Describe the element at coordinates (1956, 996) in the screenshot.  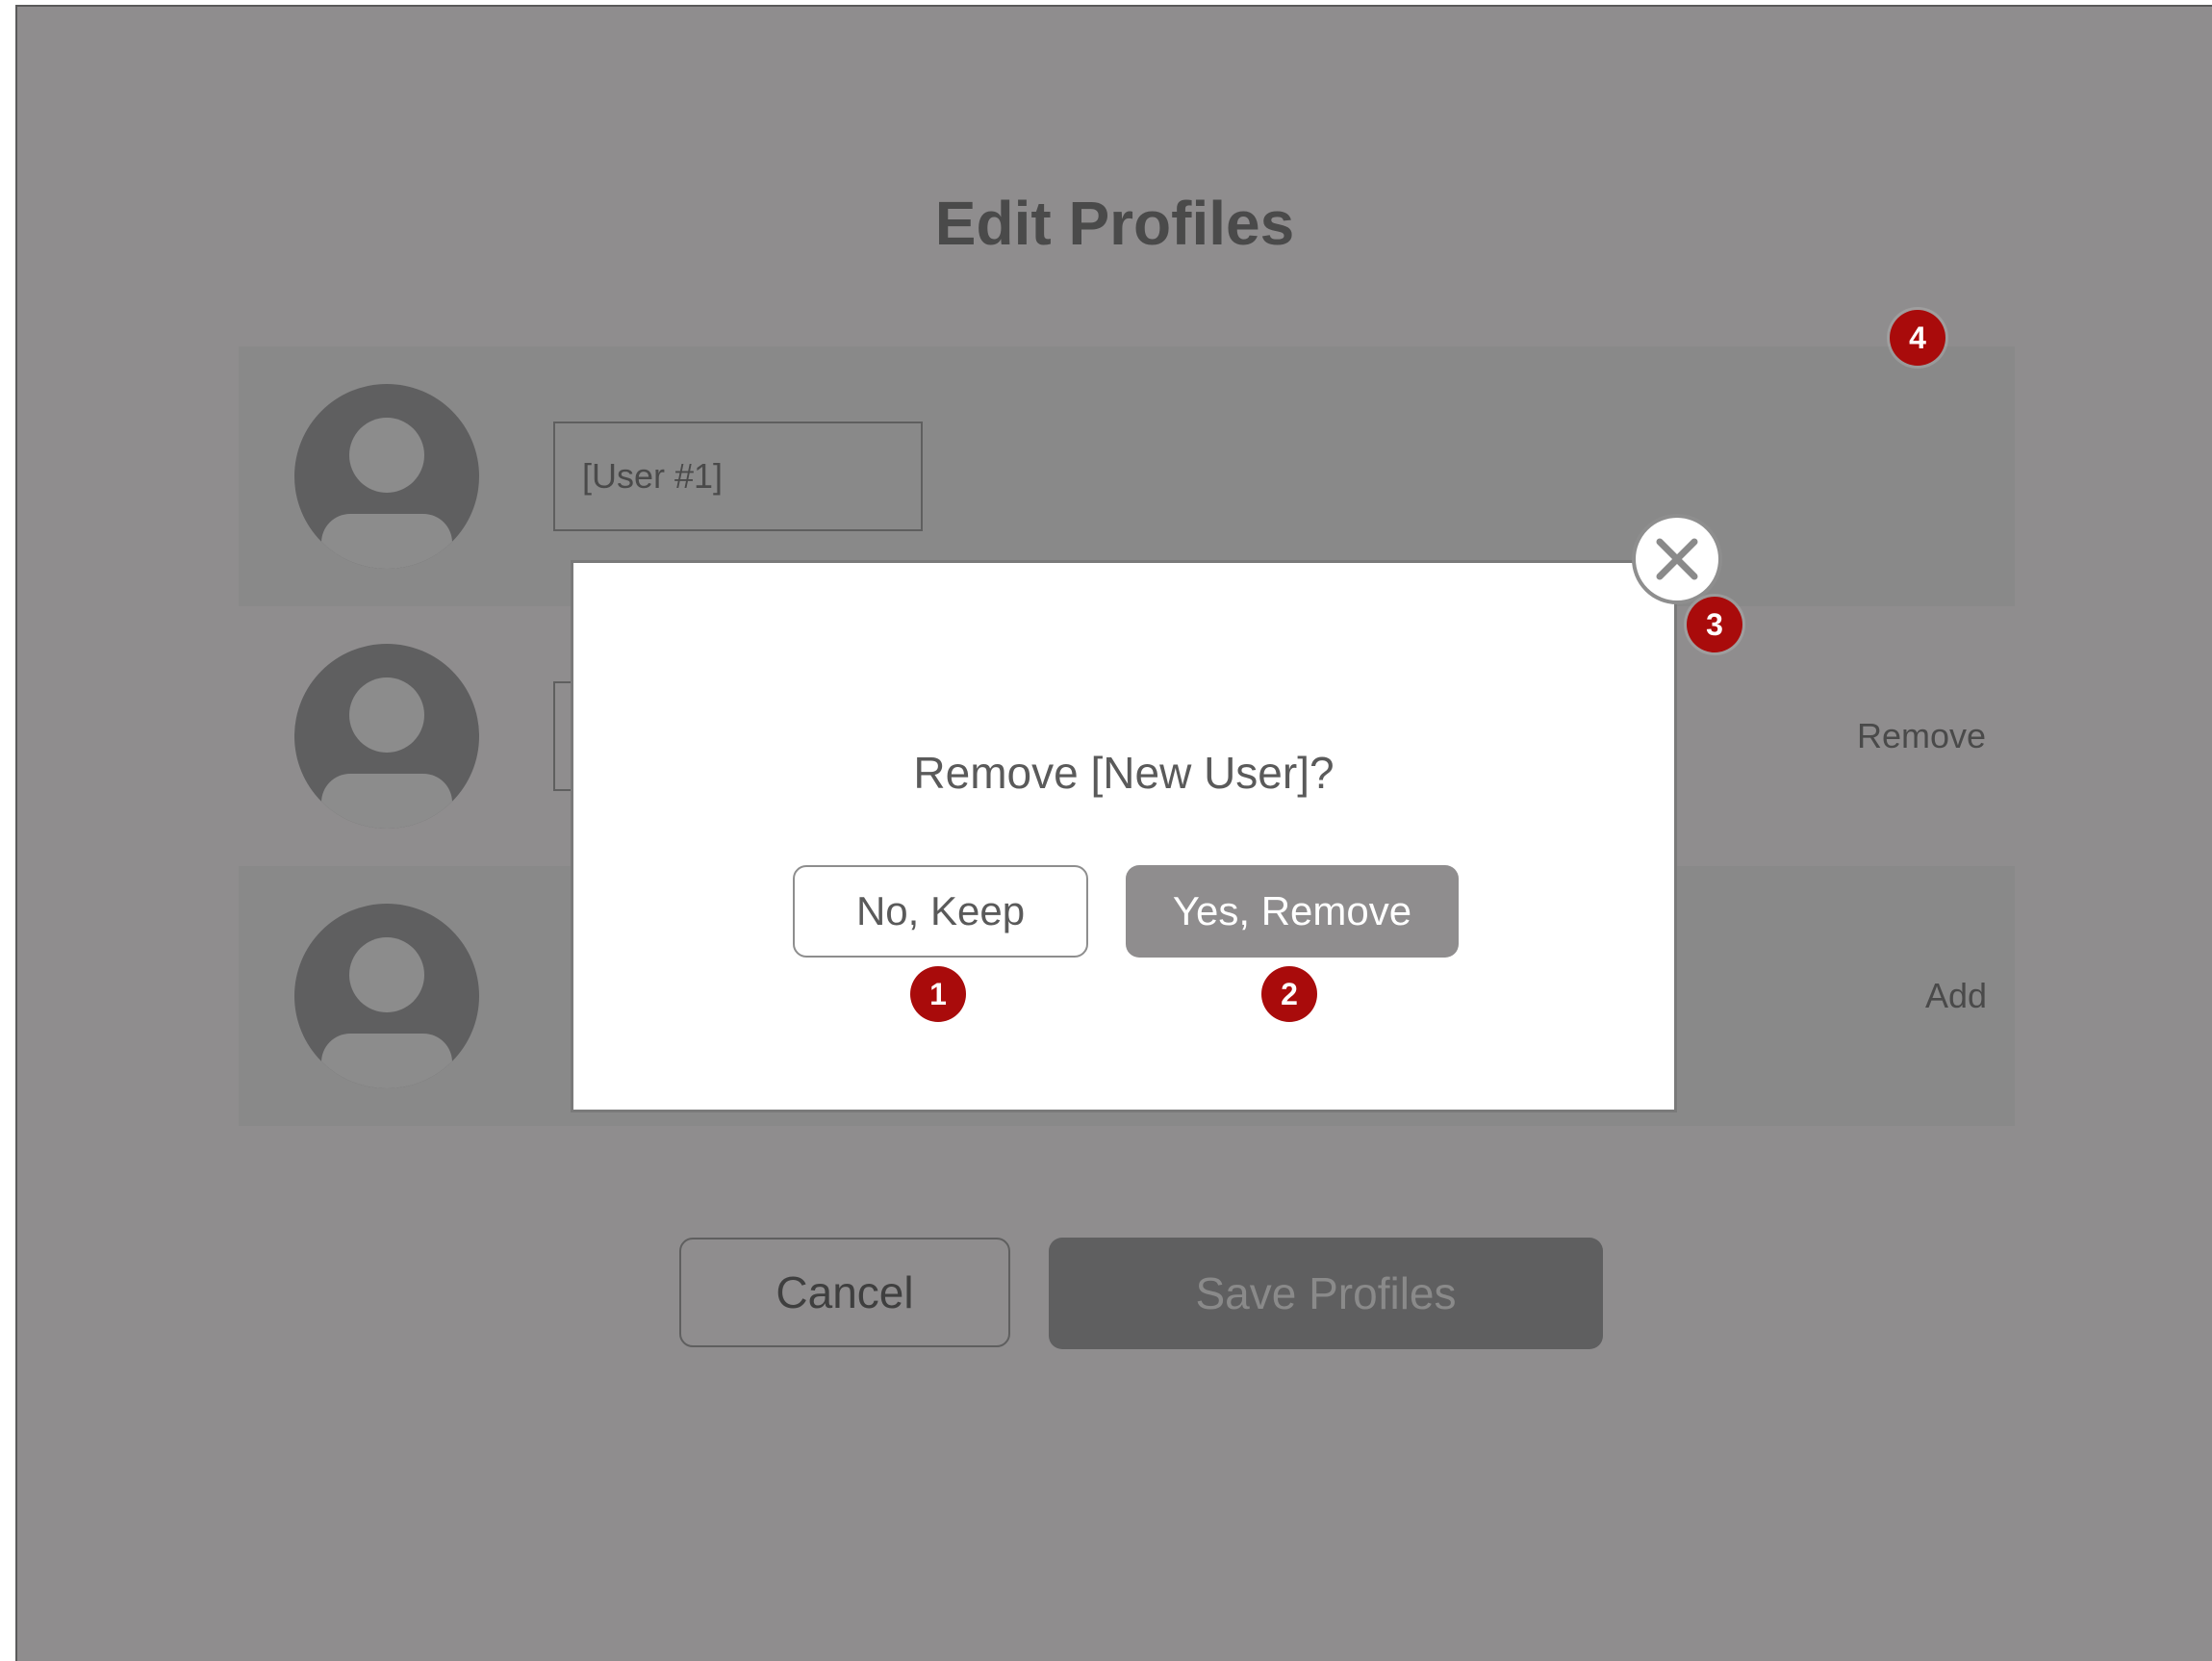
I see `add-profile-link: Add` at that location.